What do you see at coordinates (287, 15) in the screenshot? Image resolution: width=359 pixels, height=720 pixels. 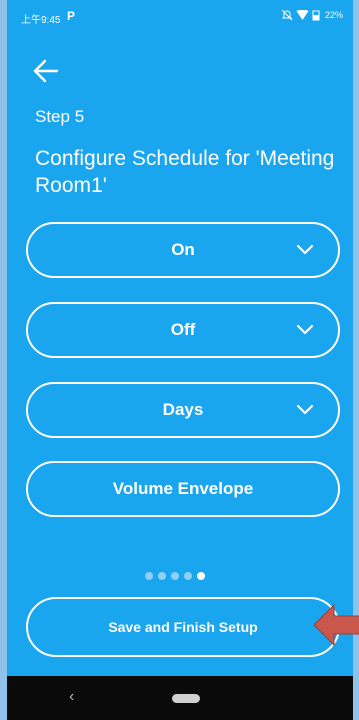 I see `mute-icon` at bounding box center [287, 15].